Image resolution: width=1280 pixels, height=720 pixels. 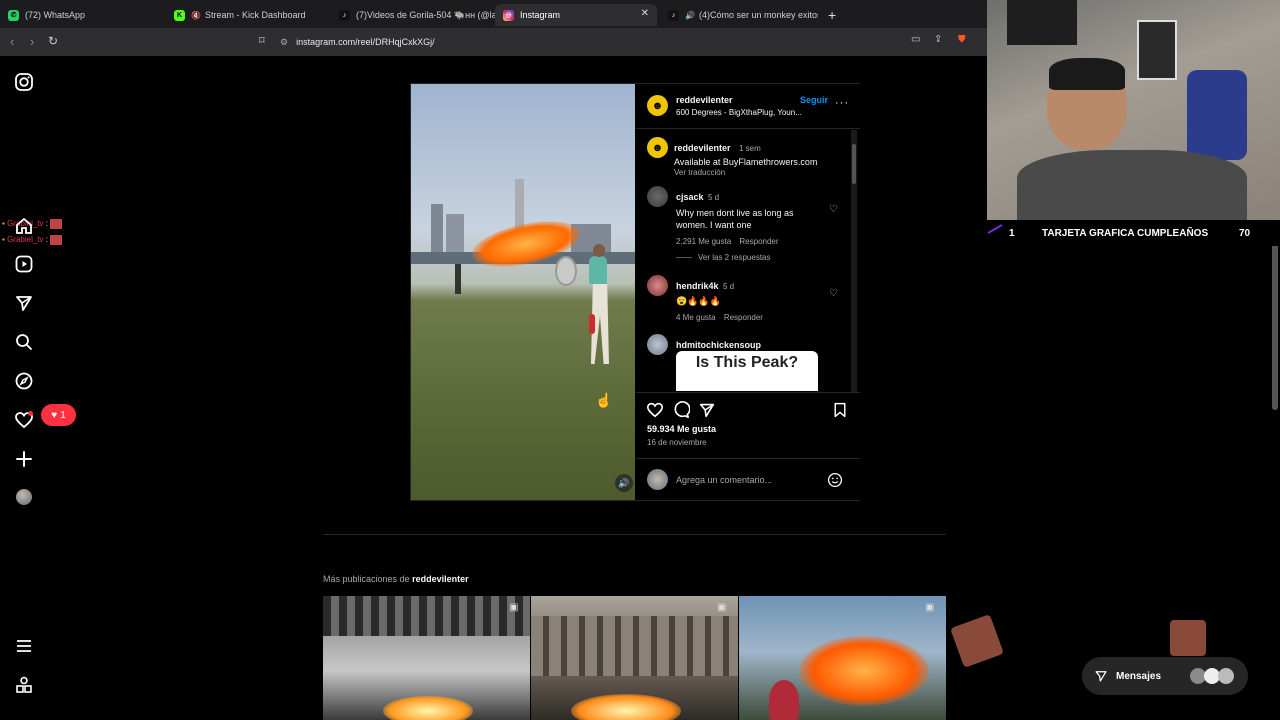 What do you see at coordinates (82, 15) in the screenshot?
I see `tab-whatsapp: ✆ (72) WhatsApp` at bounding box center [82, 15].